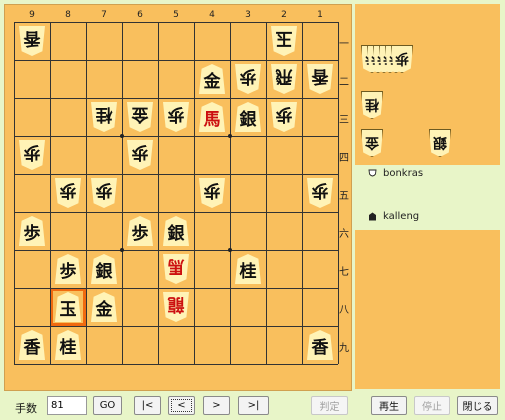  I want to click on row-label: 二, so click(344, 82).